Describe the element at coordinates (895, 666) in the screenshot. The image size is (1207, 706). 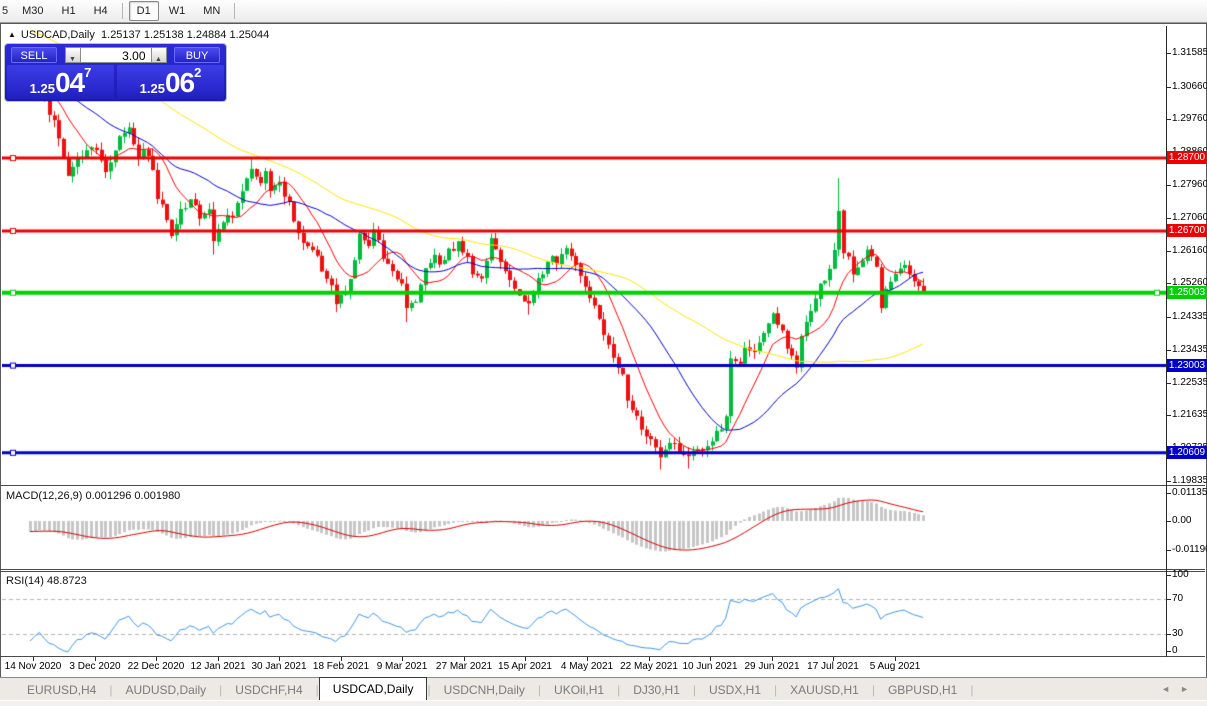
I see `time-tick-label: 5 Aug 2021` at that location.